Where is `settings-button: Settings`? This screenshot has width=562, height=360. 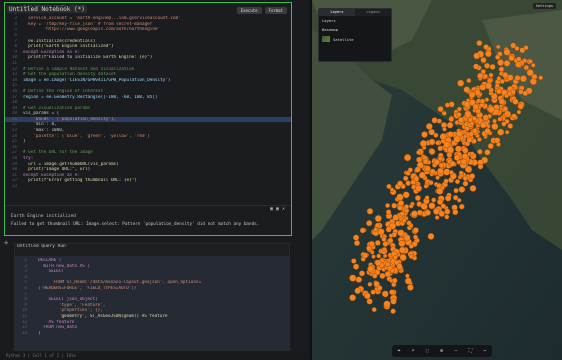
settings-button: Settings is located at coordinates (544, 6).